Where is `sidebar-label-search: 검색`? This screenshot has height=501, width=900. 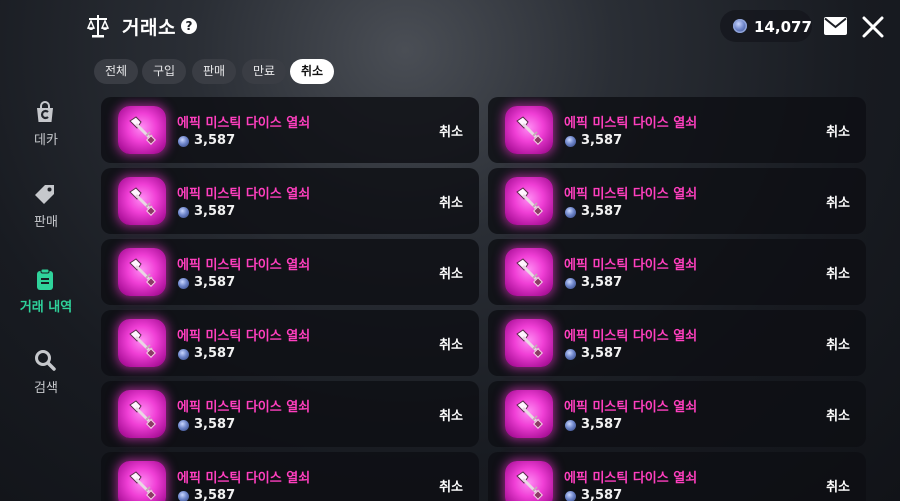
sidebar-label-search: 검색 is located at coordinates (46, 388).